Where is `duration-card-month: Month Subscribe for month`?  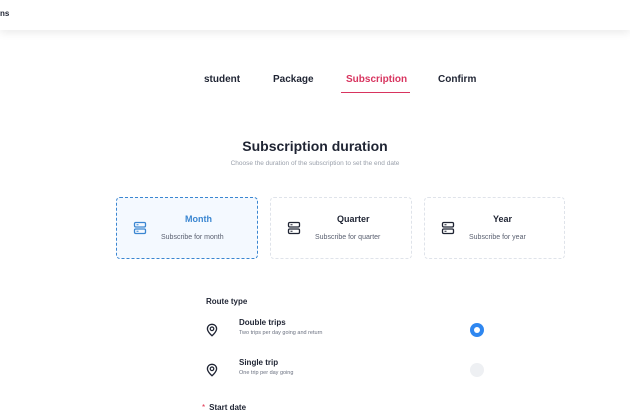 duration-card-month: Month Subscribe for month is located at coordinates (187, 228).